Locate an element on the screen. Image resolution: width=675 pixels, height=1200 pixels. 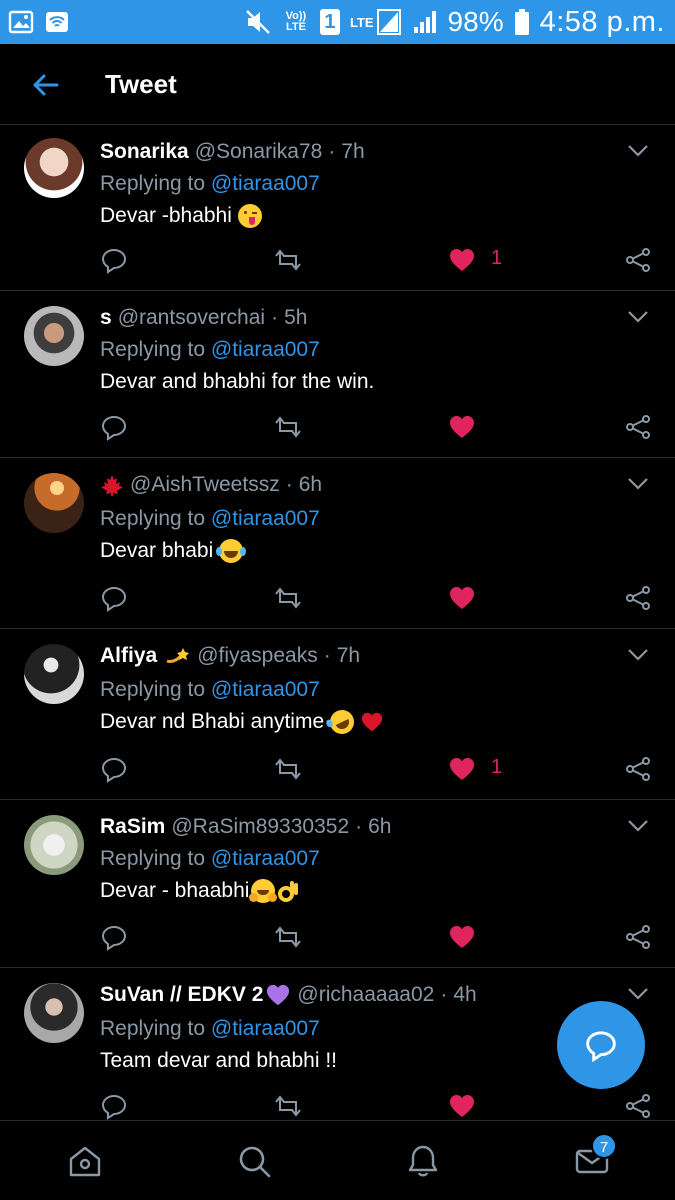
status-bar: Vo)) LTE 1 LTE 98% 4:58 p.m. is located at coordinates (337, 22).